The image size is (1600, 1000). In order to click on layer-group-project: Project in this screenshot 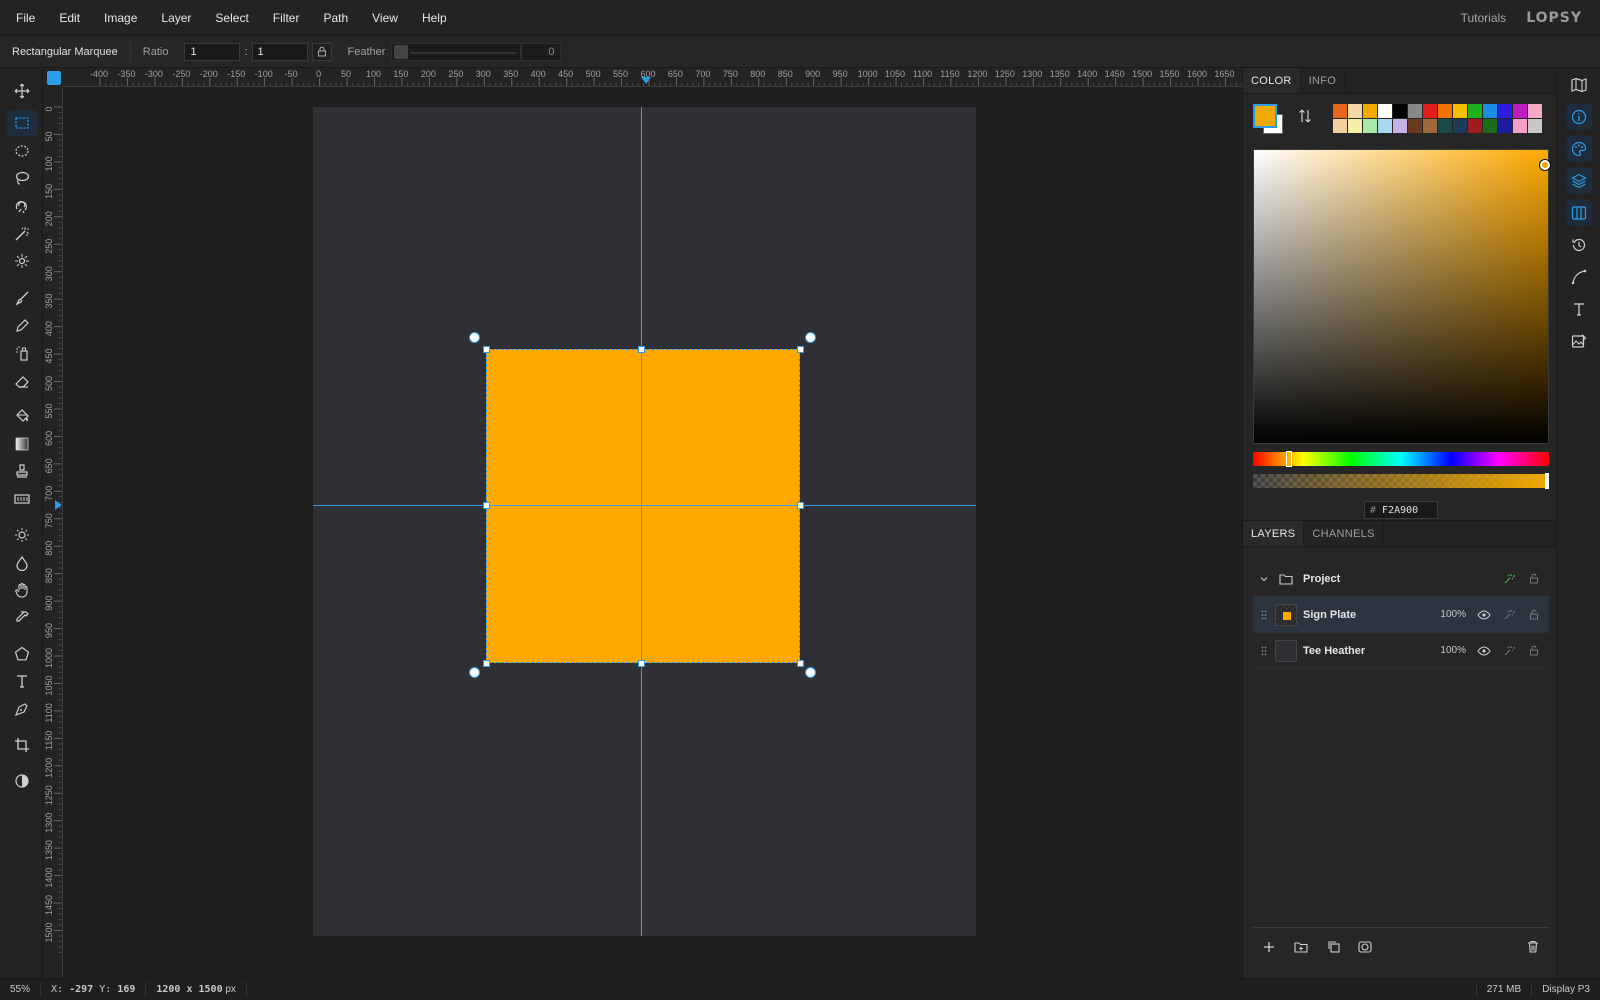, I will do `click(1401, 579)`.